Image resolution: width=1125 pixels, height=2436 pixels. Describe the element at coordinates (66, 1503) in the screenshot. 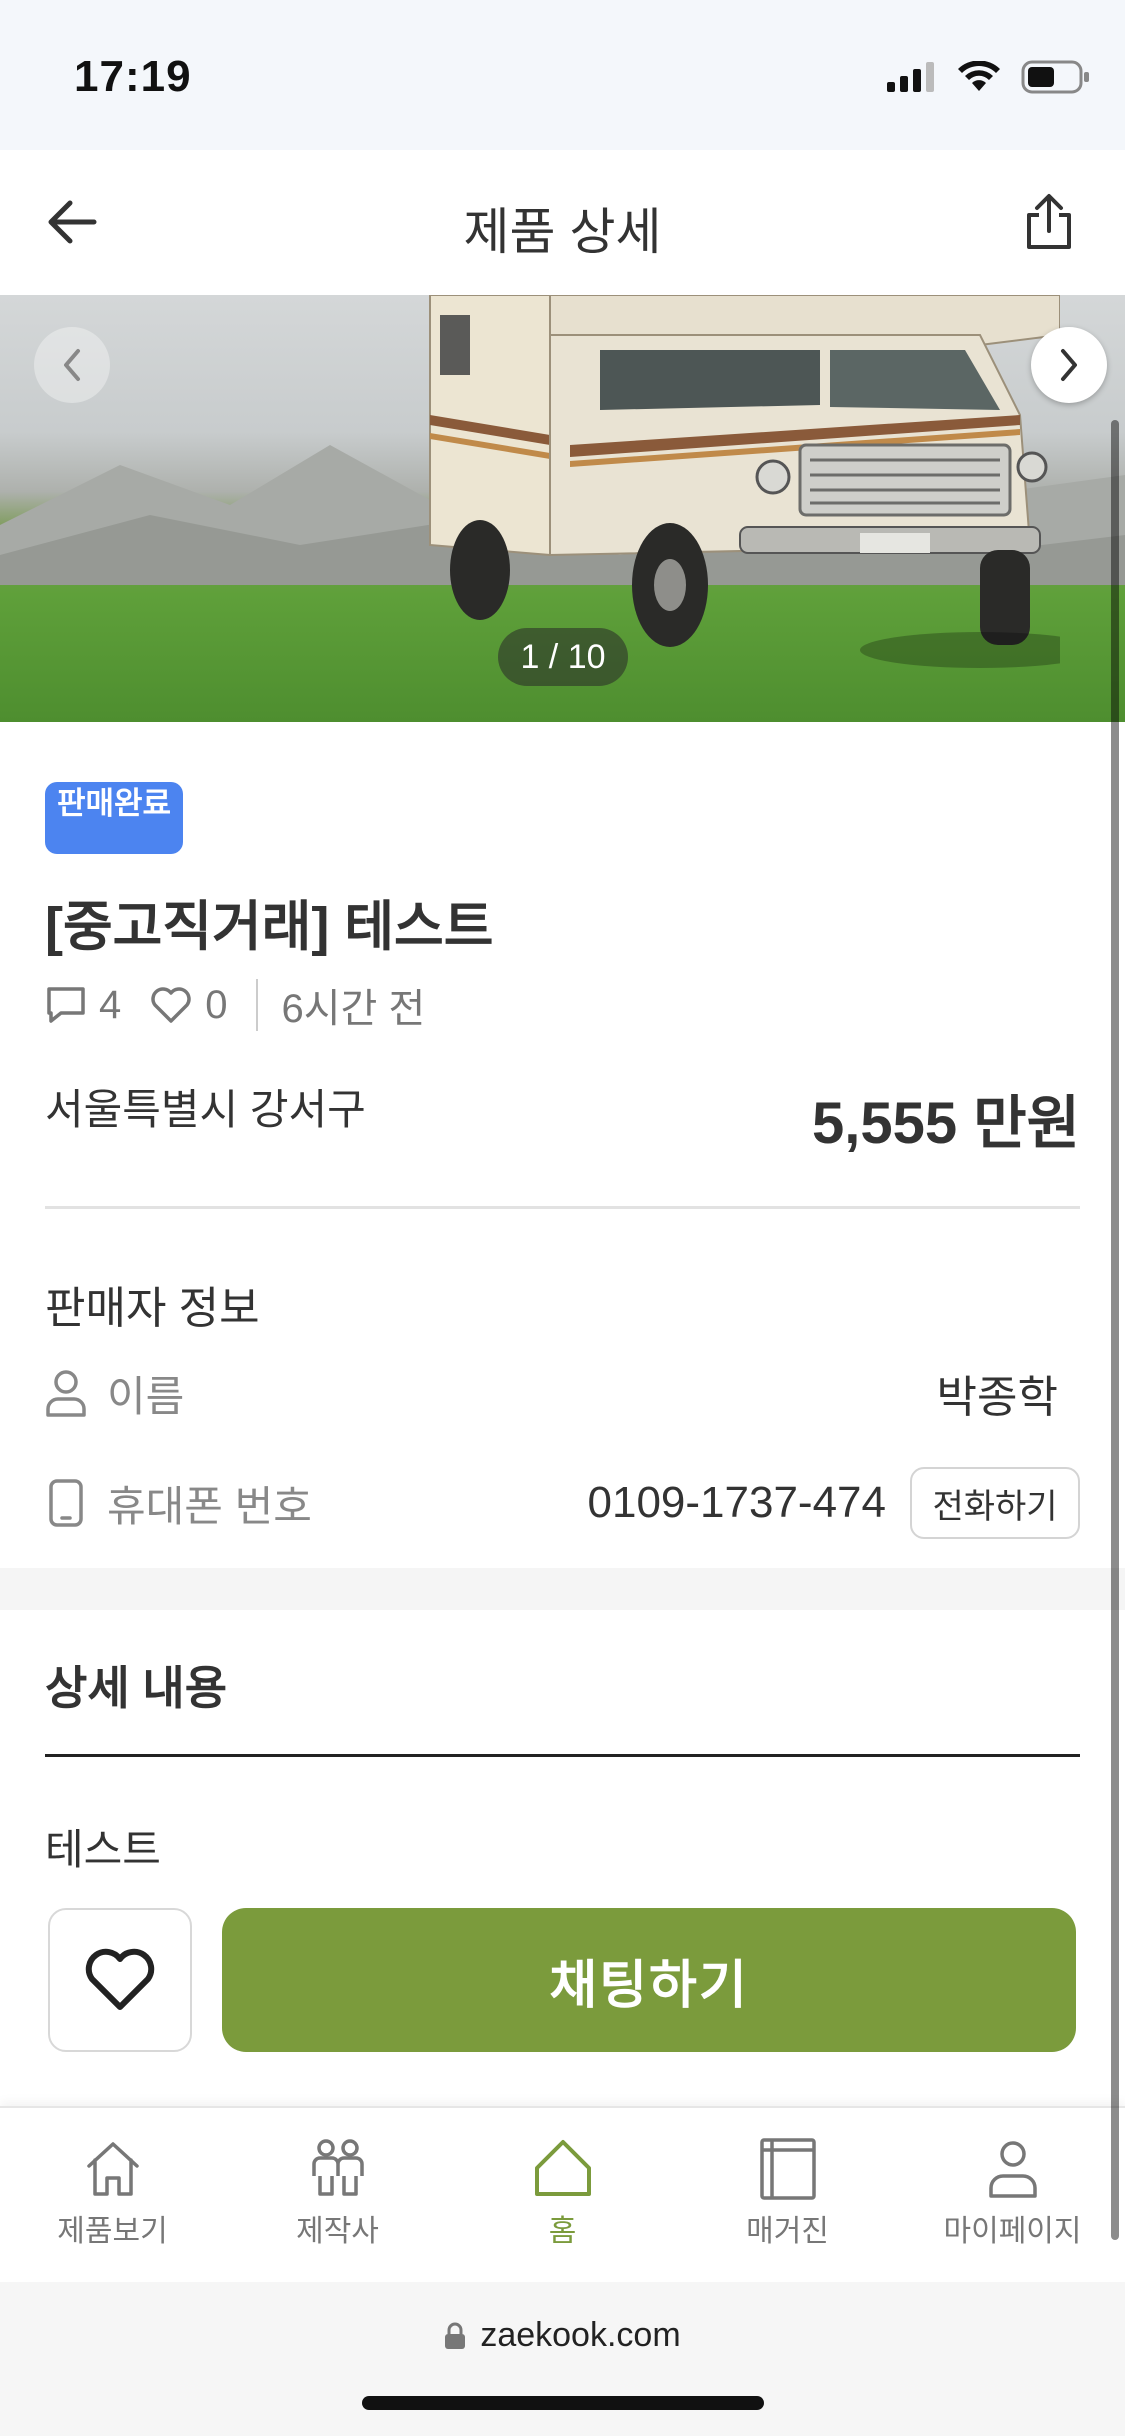

I see `mobile-phone-icon` at that location.